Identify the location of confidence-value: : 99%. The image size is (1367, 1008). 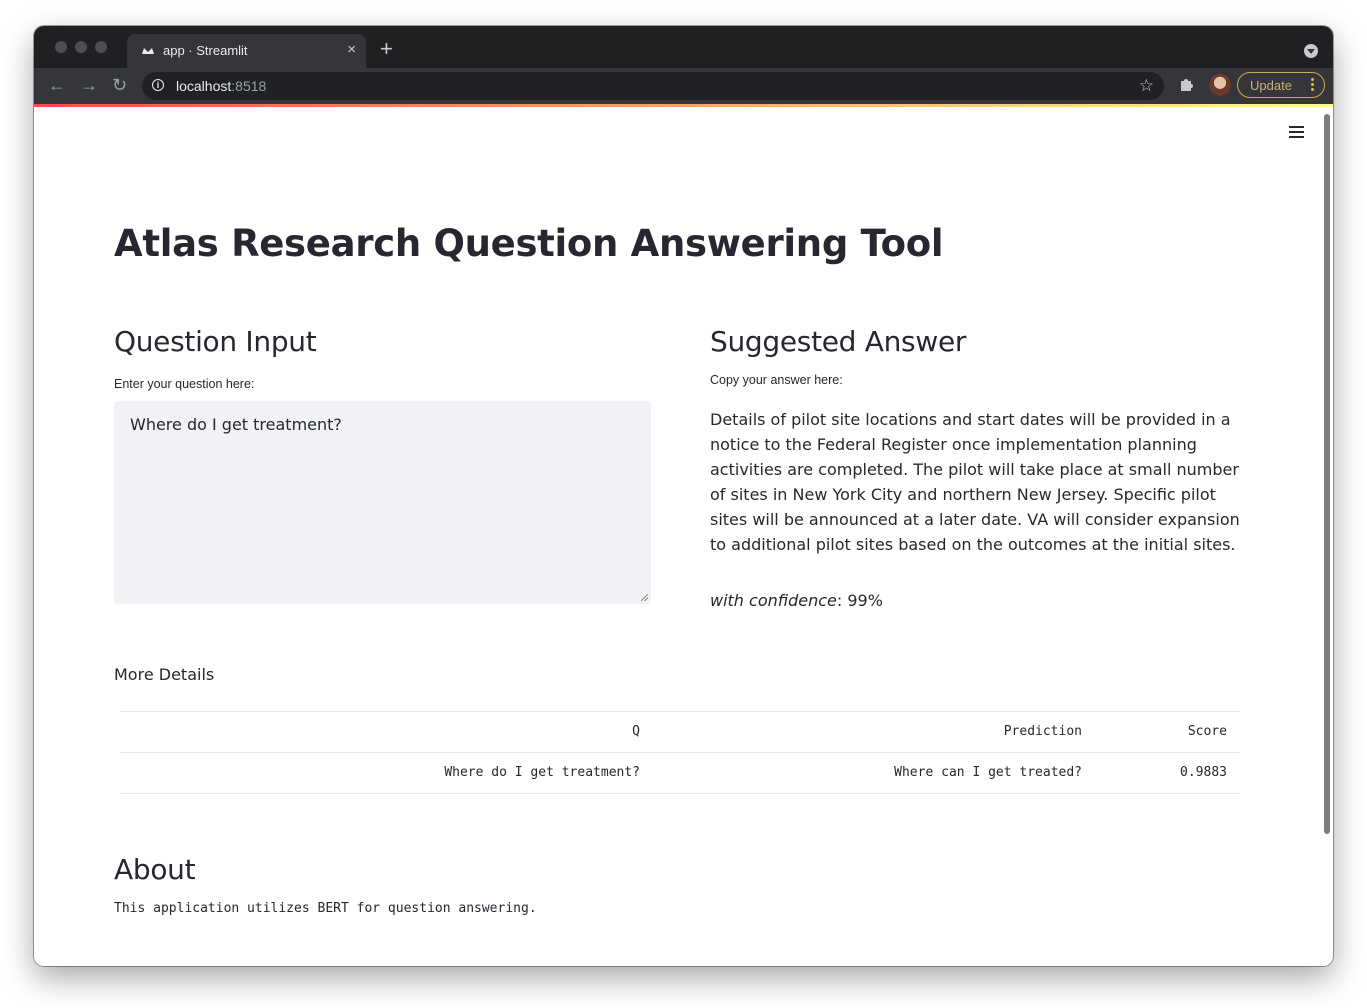
(859, 600).